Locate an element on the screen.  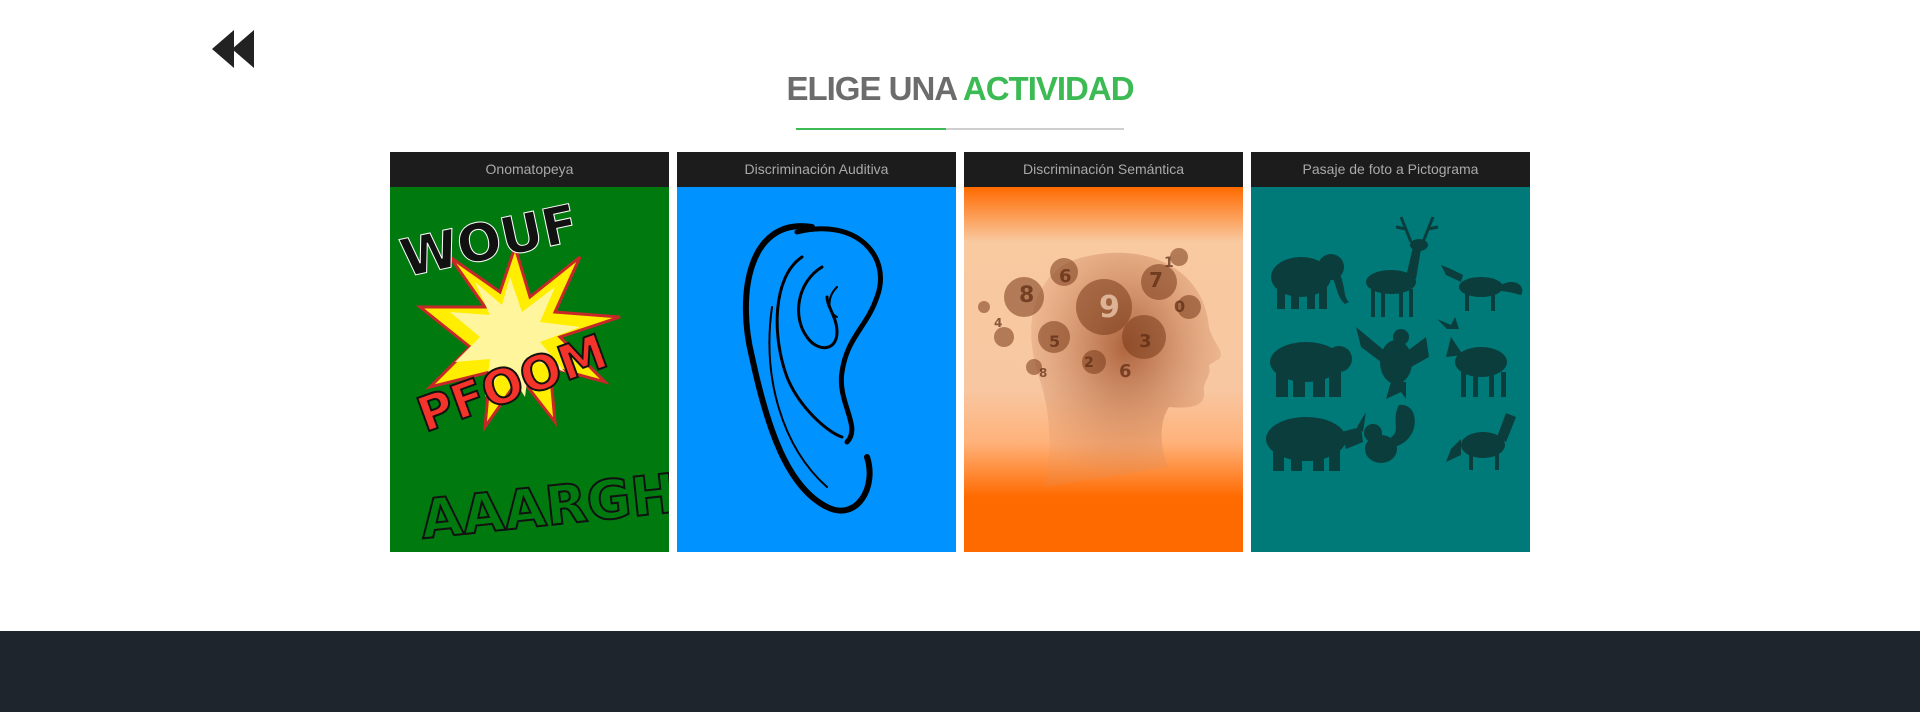
semantic-head-image: 9 8 6 7 3 5 0 2 6 4 1 8 is located at coordinates (1103, 369).